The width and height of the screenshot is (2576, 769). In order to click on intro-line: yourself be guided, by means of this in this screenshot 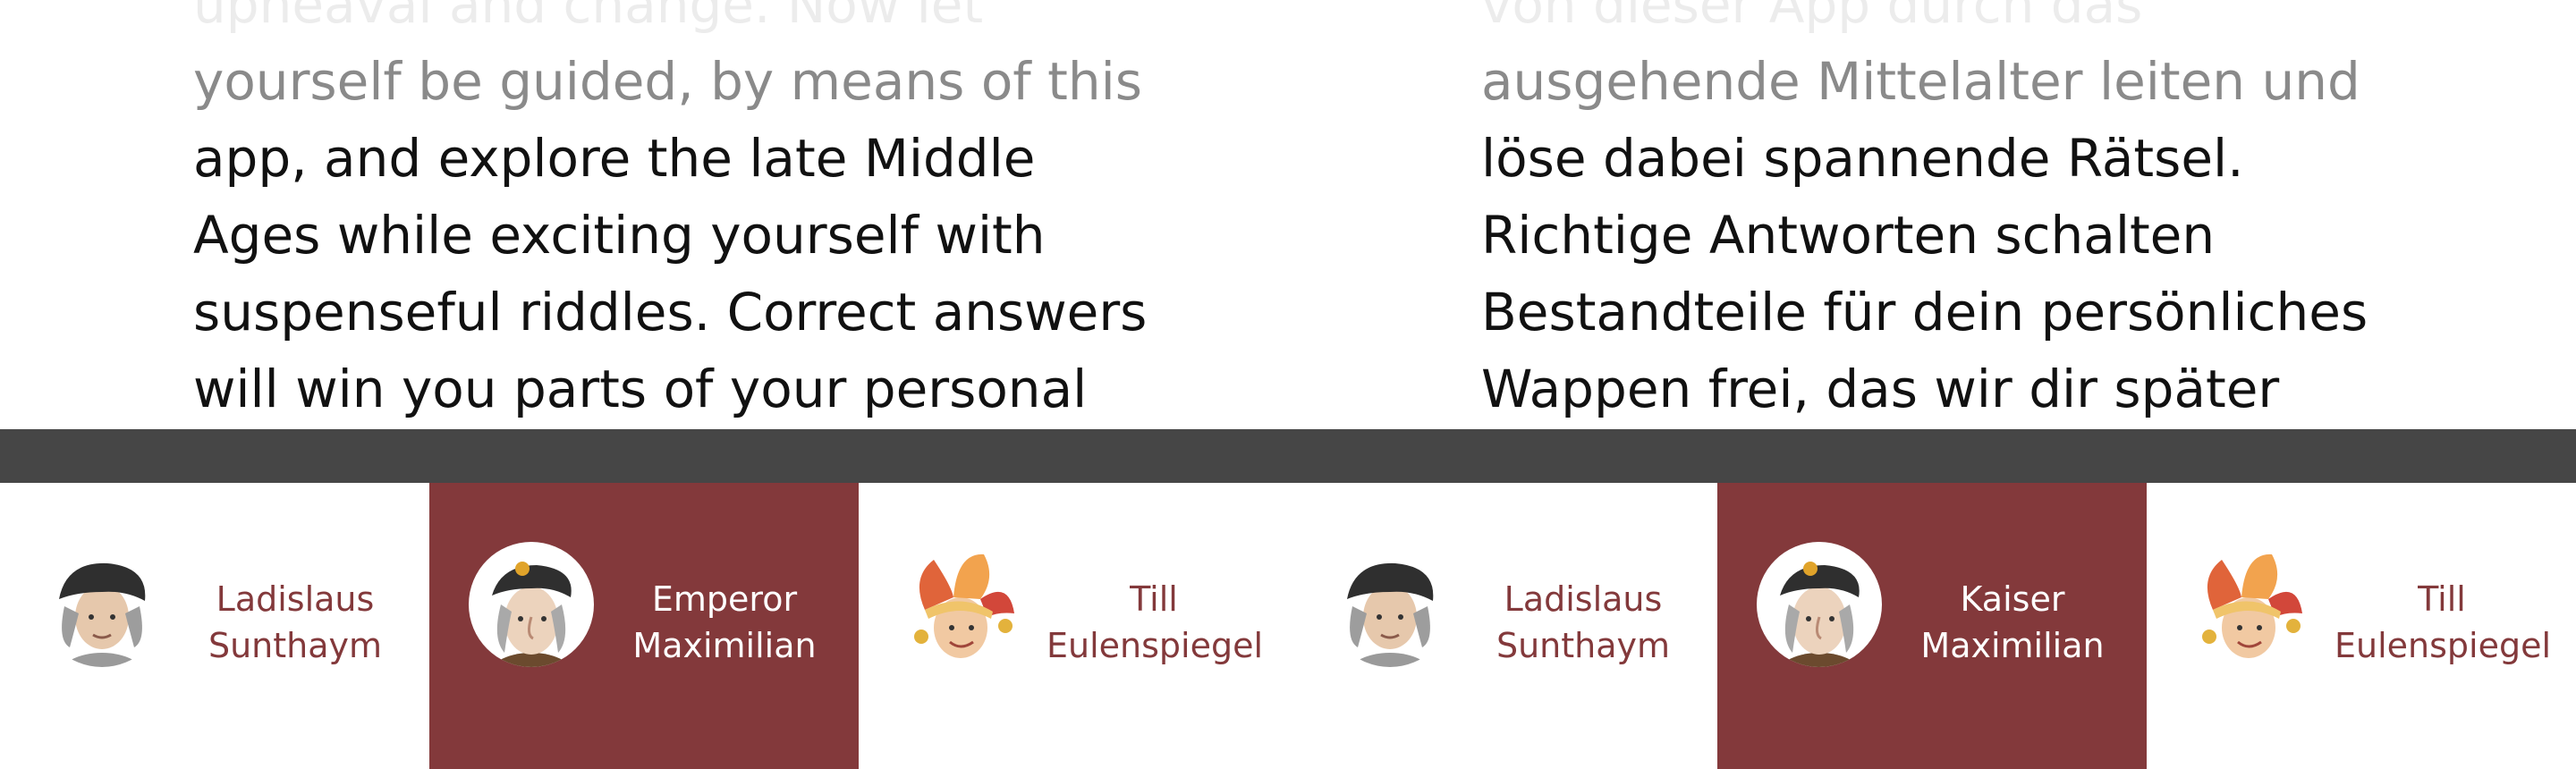, I will do `click(667, 82)`.